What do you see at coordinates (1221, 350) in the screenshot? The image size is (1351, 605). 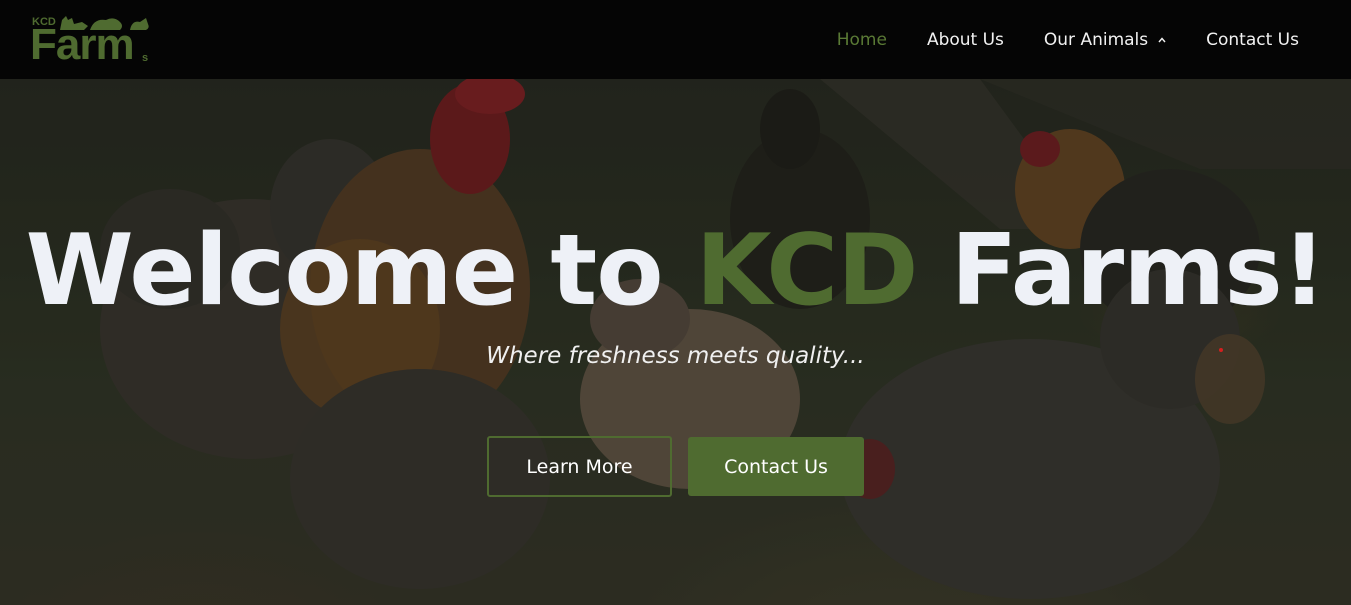 I see `hen-eye-dot` at bounding box center [1221, 350].